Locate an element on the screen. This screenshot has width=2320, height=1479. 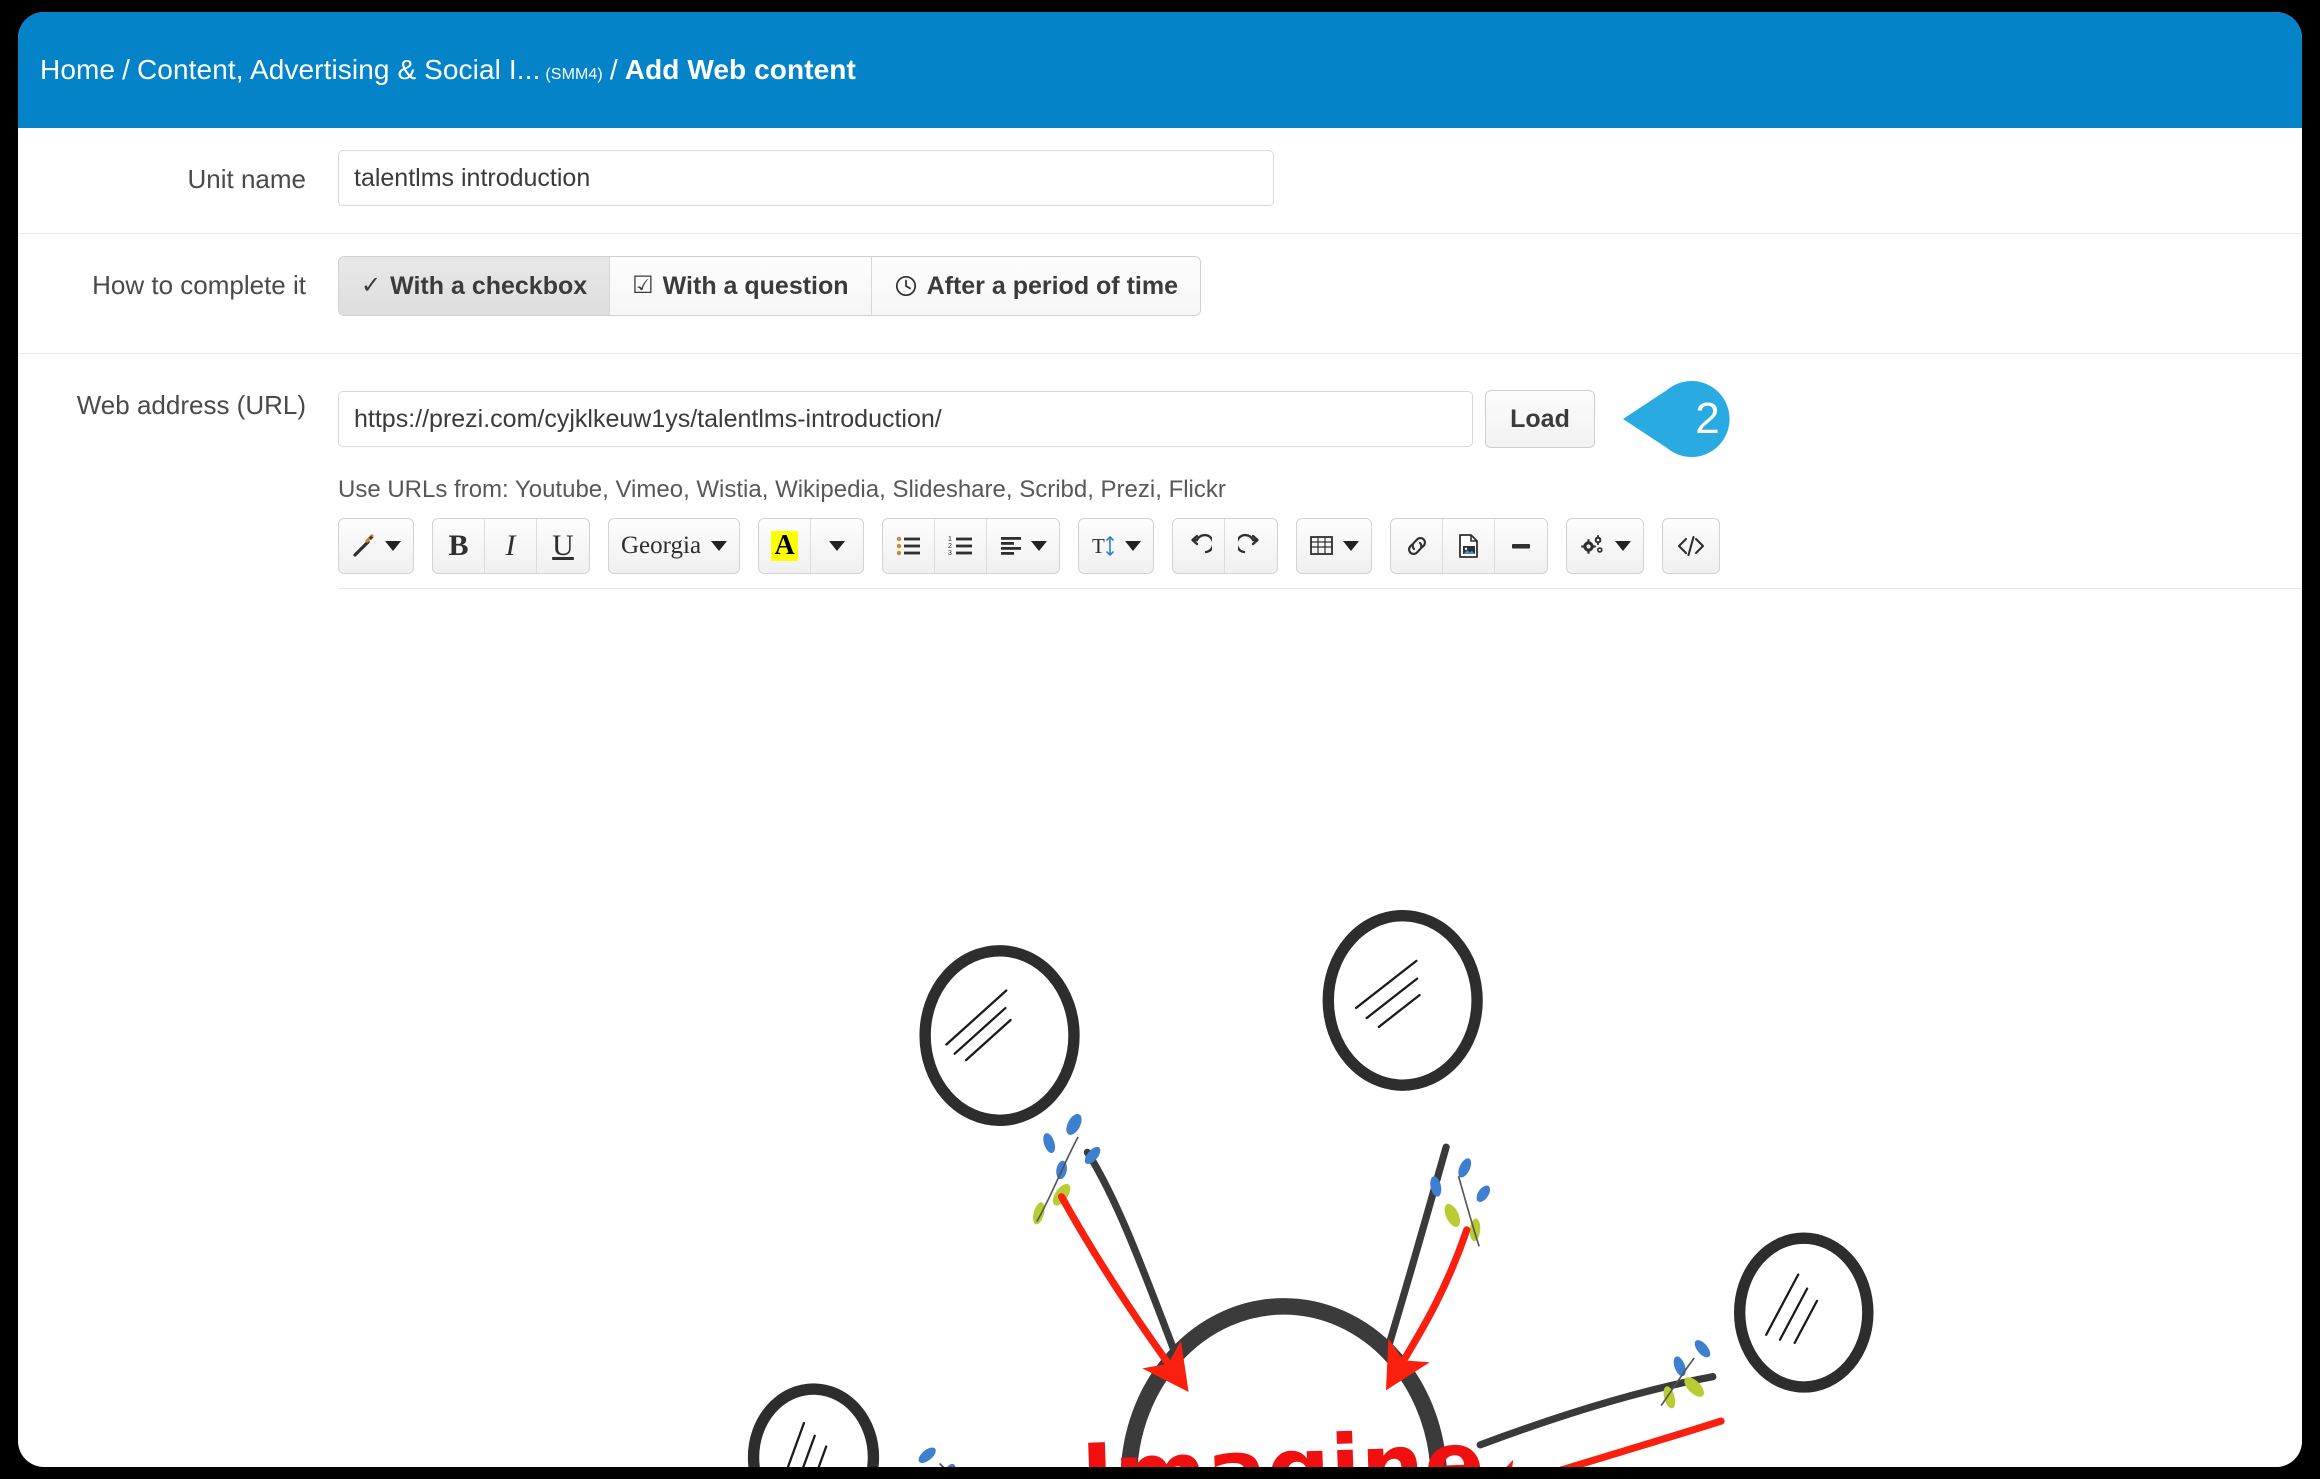
toolbar-group-styles is located at coordinates (376, 546).